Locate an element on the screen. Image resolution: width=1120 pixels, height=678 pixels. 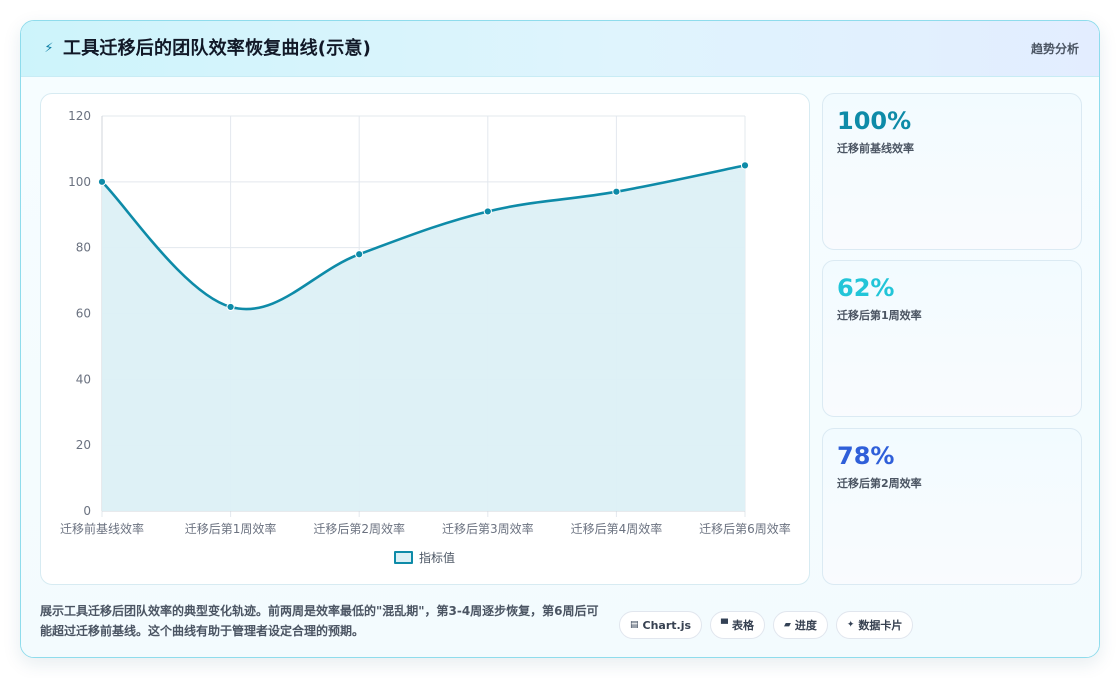
y-tick-label: 80 is located at coordinates (83, 248).